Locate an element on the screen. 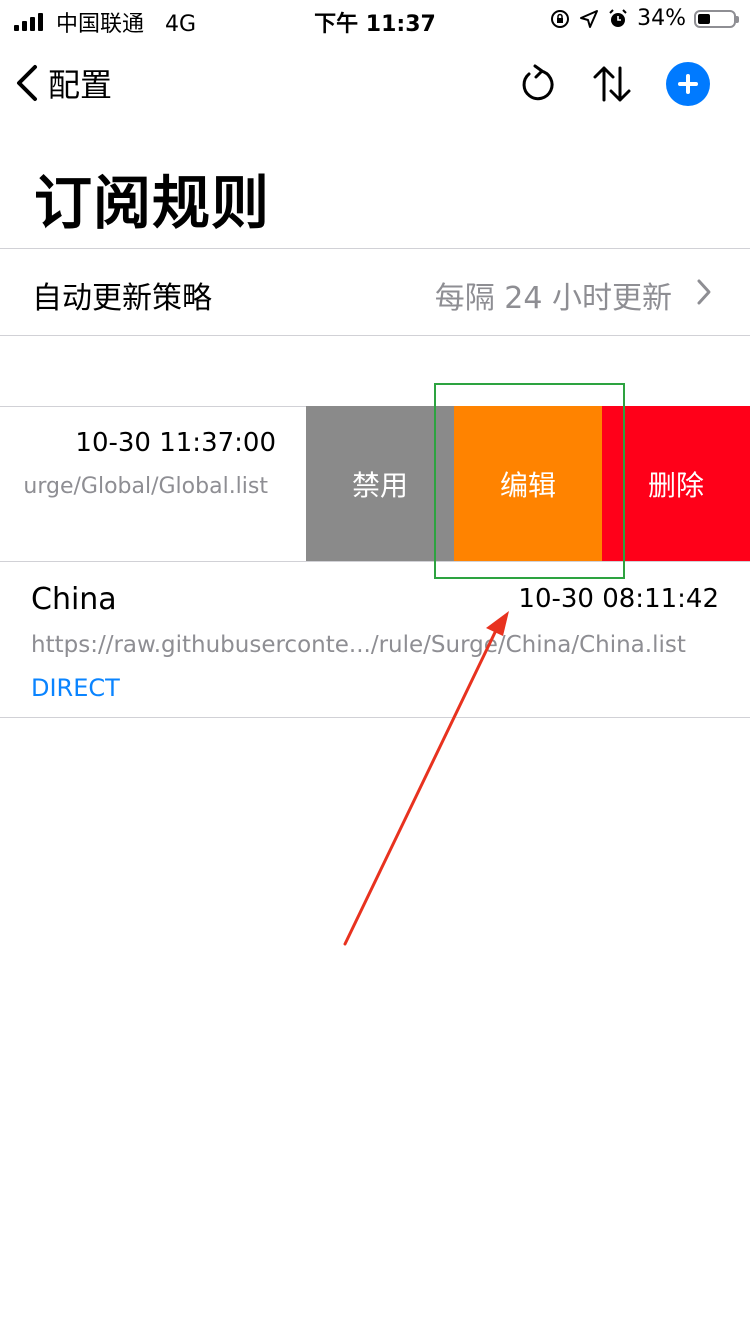 This screenshot has width=750, height=1334. rule-updated-time: 10-30 08:11:42 is located at coordinates (618, 599).